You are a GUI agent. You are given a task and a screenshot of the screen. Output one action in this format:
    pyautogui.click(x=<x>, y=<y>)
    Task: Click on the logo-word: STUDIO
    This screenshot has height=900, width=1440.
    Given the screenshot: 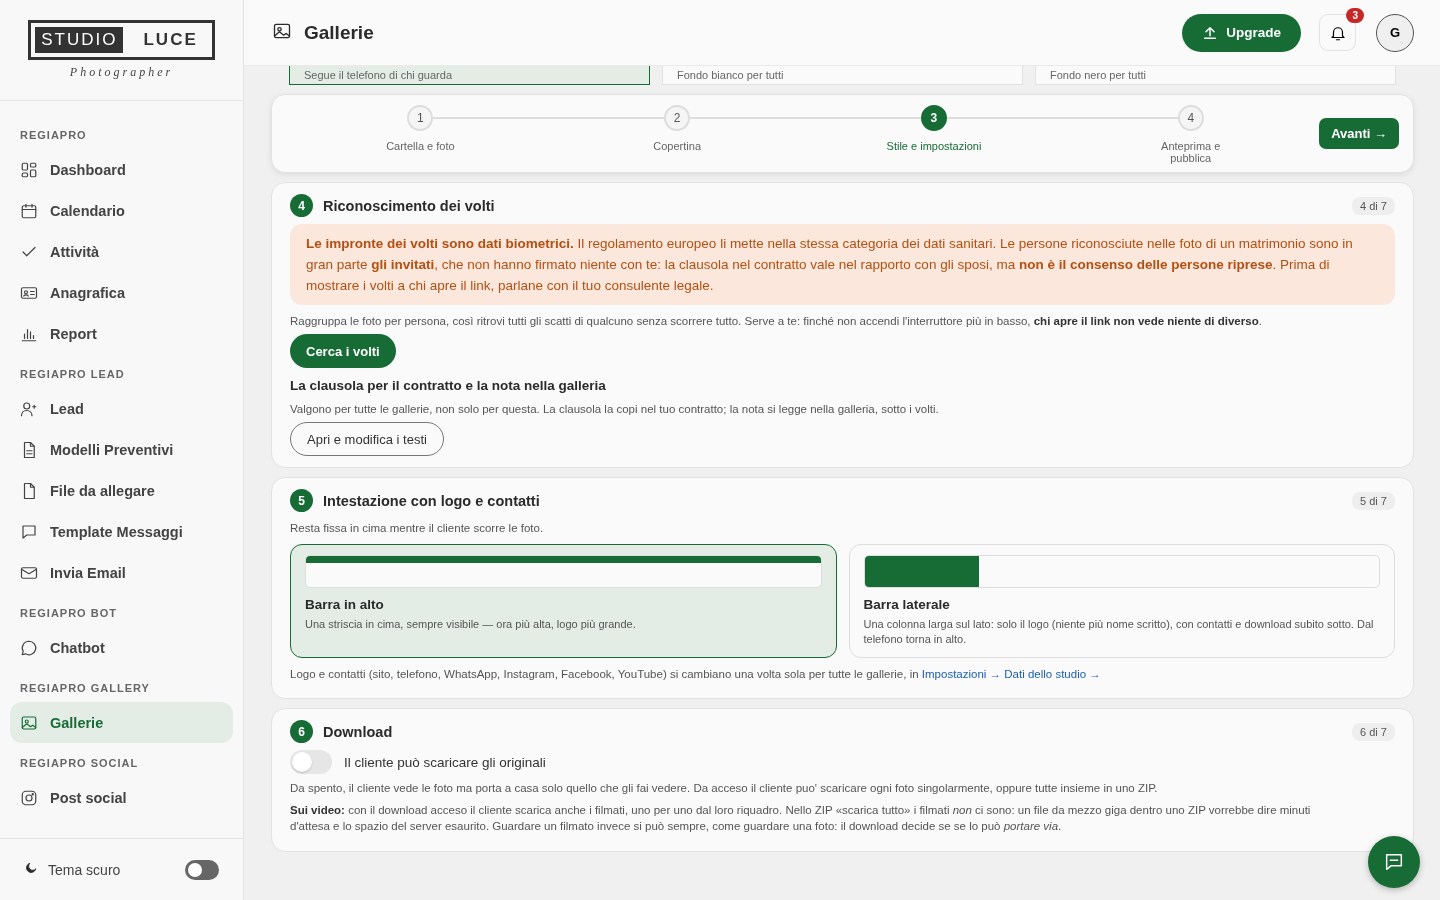 What is the action you would take?
    pyautogui.click(x=79, y=40)
    